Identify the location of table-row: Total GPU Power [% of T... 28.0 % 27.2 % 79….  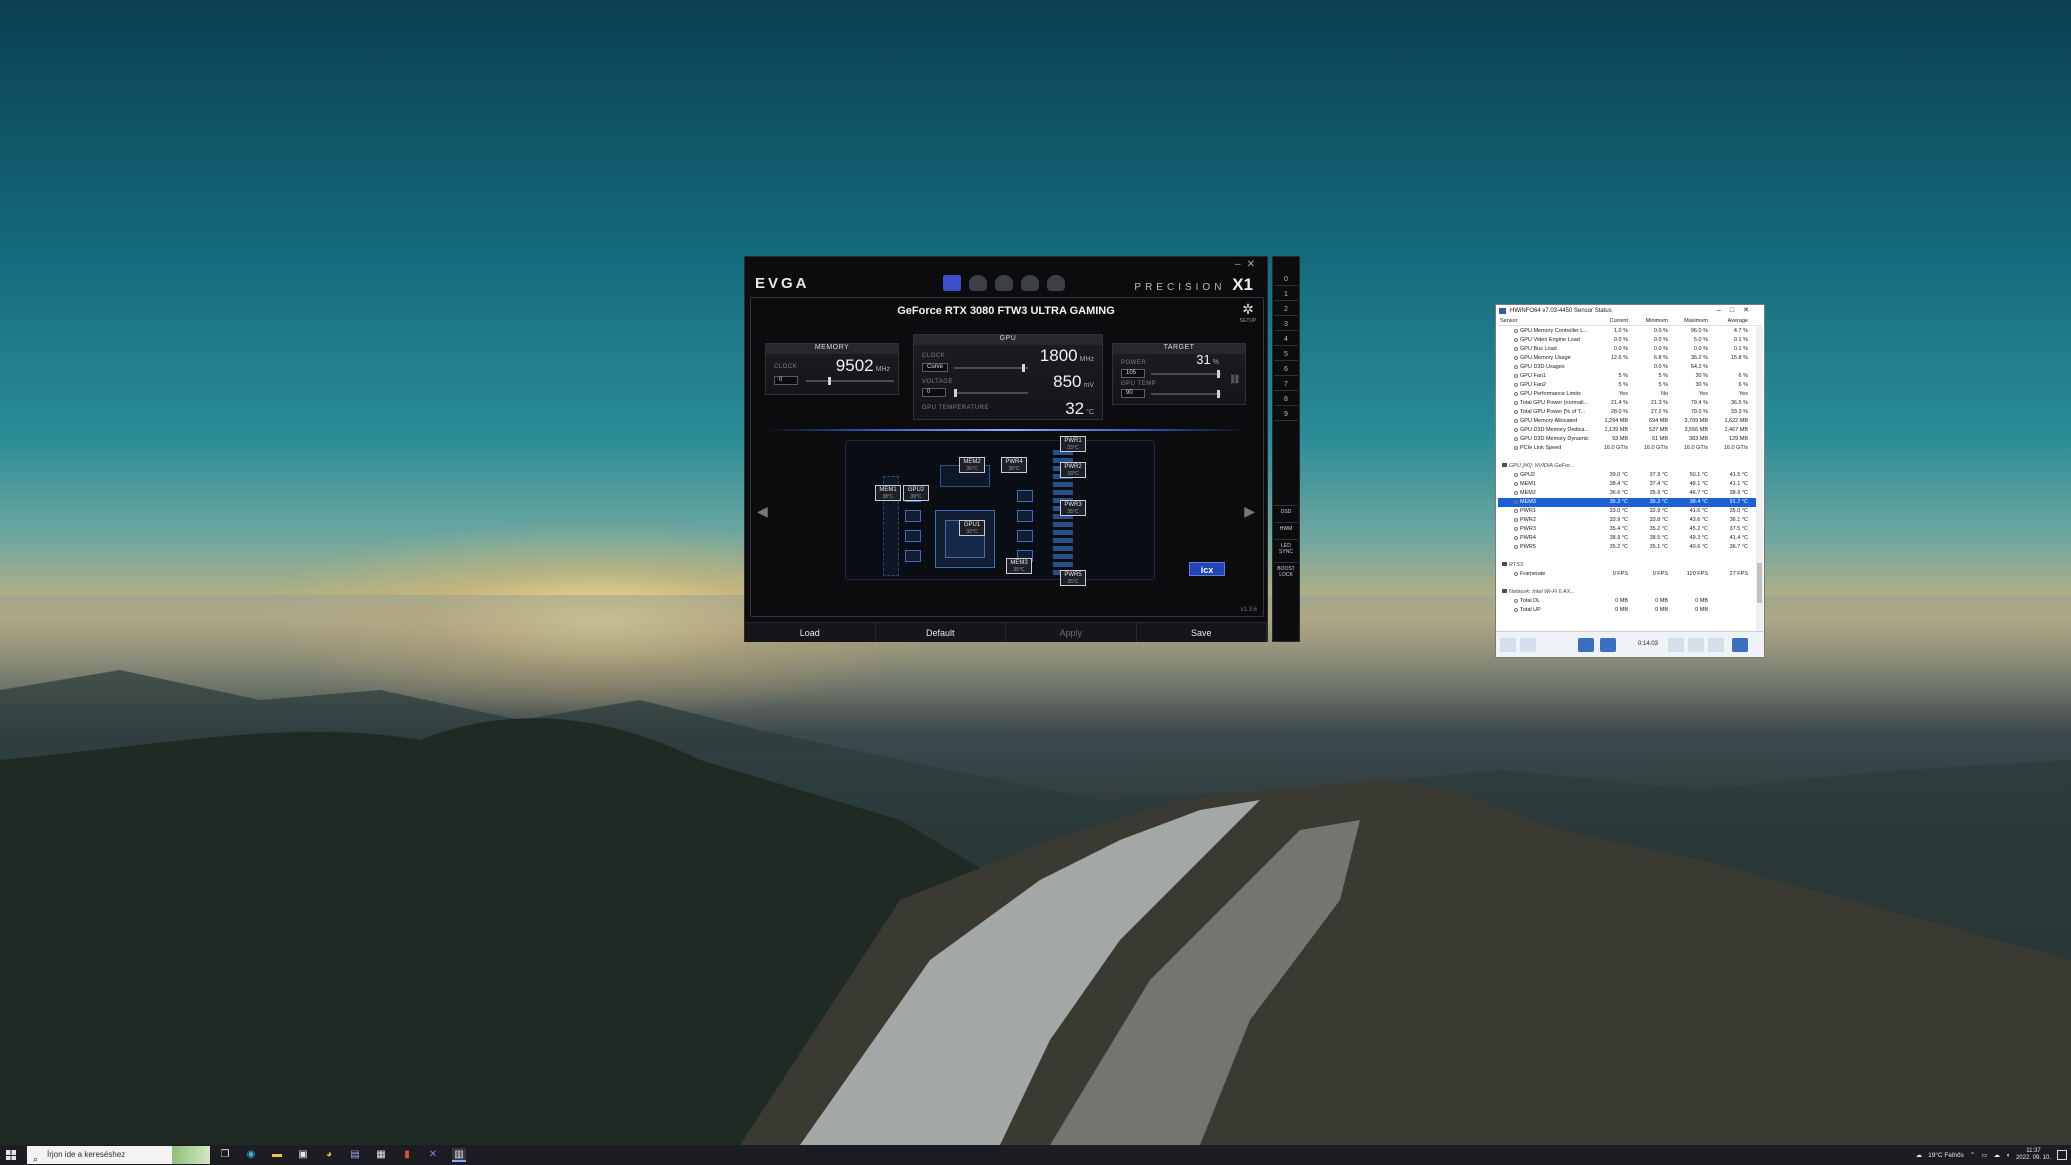
(1627, 412).